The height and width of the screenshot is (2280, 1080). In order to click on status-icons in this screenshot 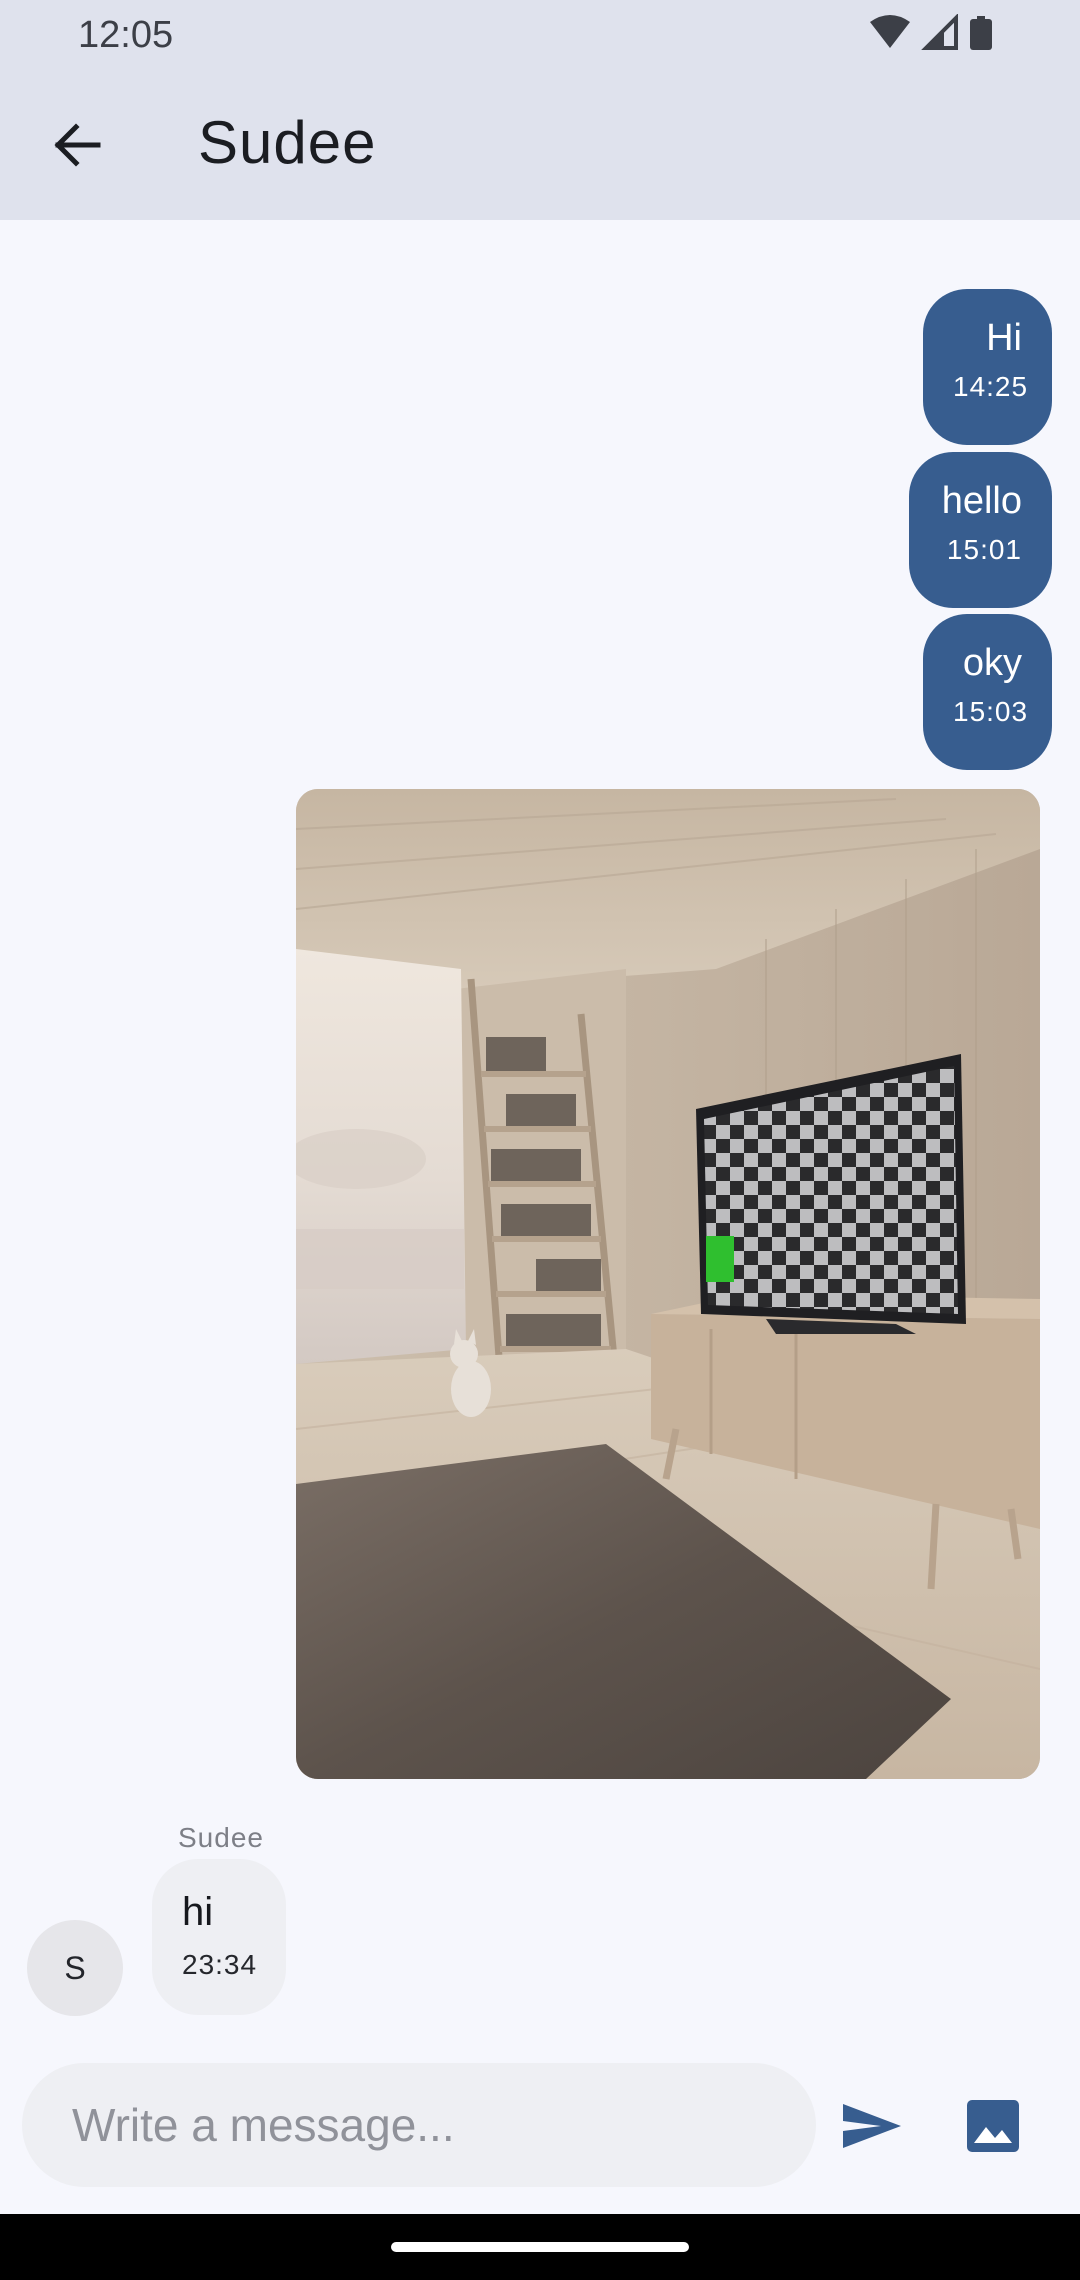, I will do `click(938, 33)`.